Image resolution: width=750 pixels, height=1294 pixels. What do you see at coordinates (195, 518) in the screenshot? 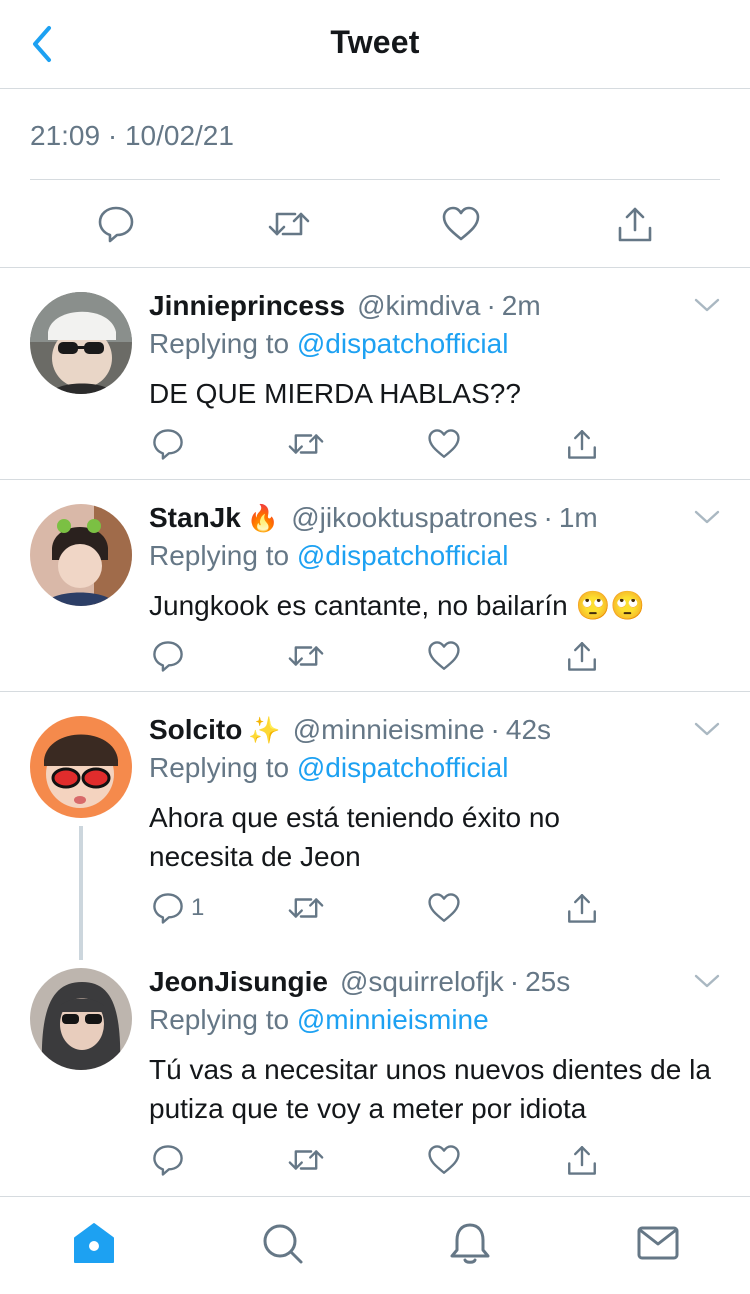
I see `display-name: StanJk` at bounding box center [195, 518].